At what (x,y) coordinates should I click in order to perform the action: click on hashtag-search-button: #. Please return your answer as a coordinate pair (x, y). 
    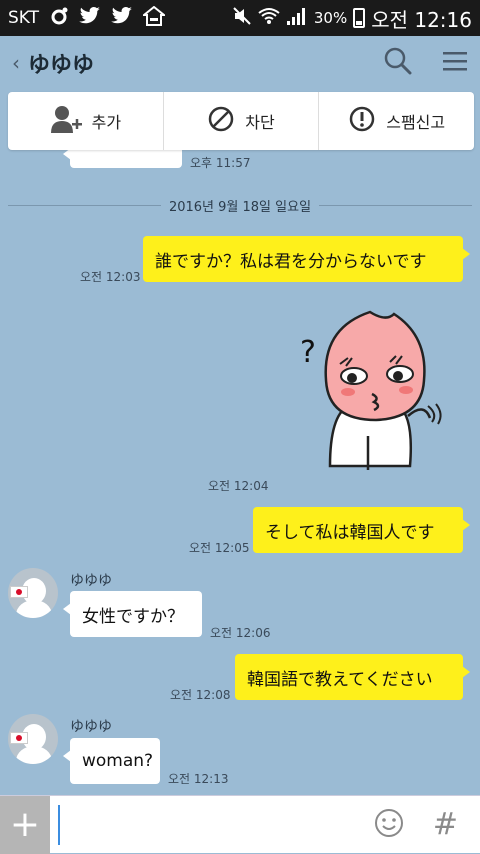
    Looking at the image, I should click on (445, 824).